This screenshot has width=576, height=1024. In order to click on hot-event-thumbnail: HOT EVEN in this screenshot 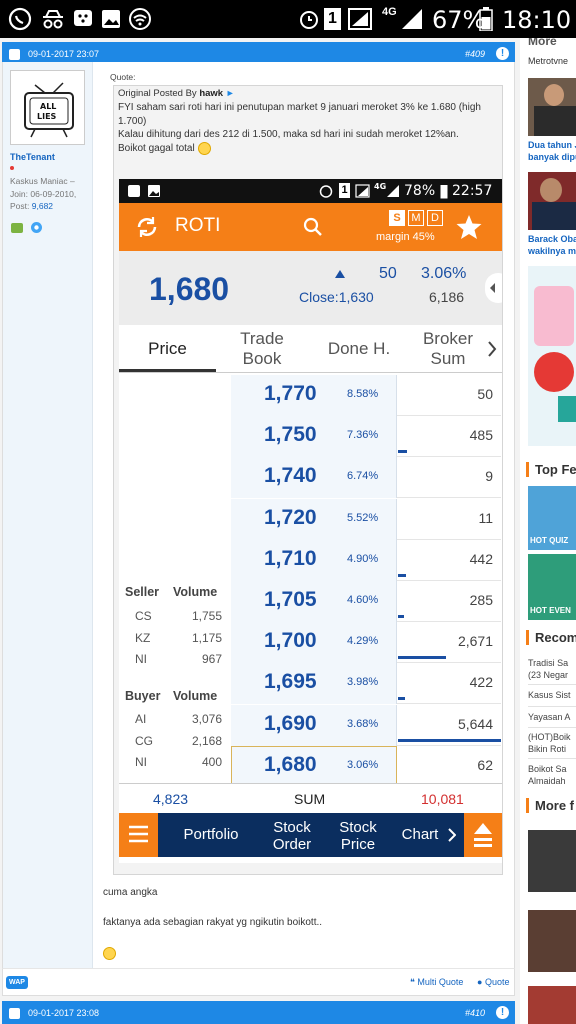, I will do `click(552, 587)`.